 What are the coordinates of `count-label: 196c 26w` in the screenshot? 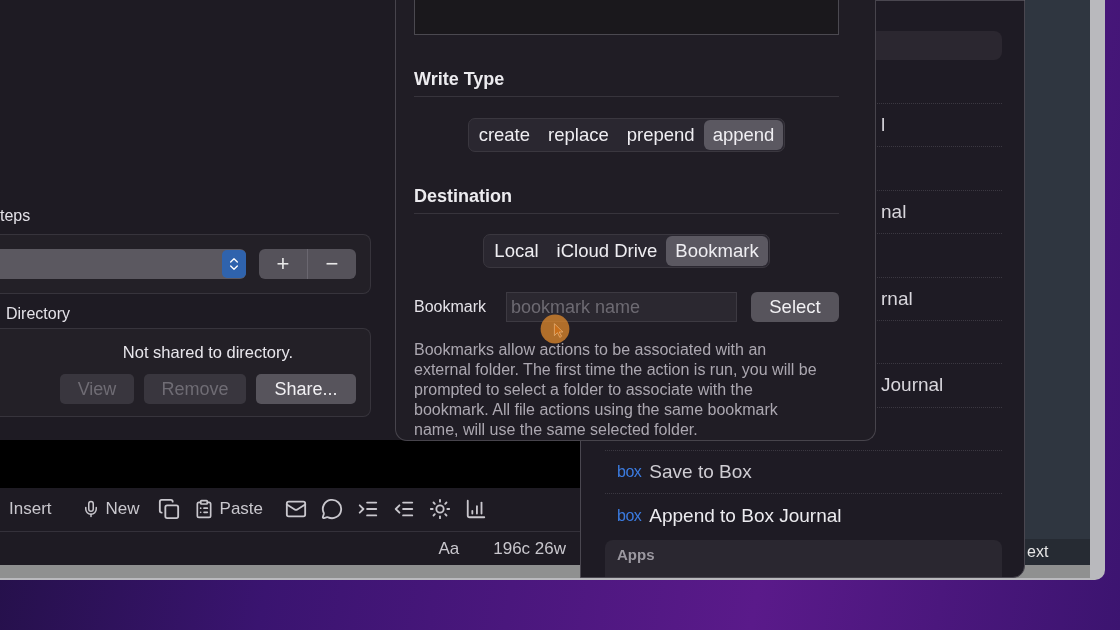 It's located at (529, 548).